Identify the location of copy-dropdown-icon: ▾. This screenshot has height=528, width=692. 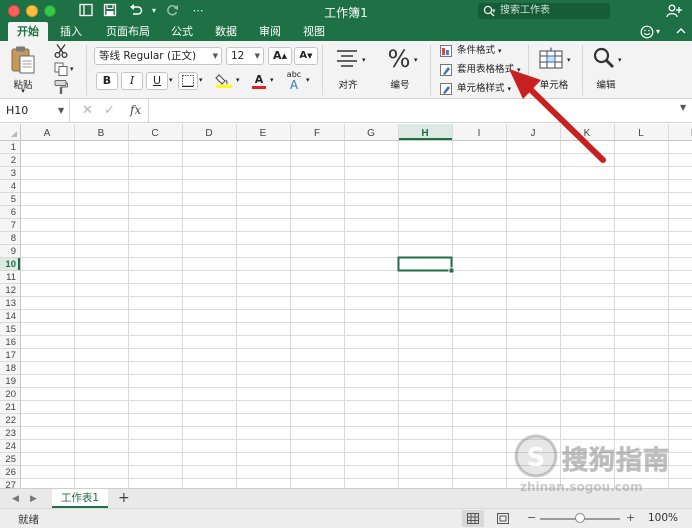
(72, 69).